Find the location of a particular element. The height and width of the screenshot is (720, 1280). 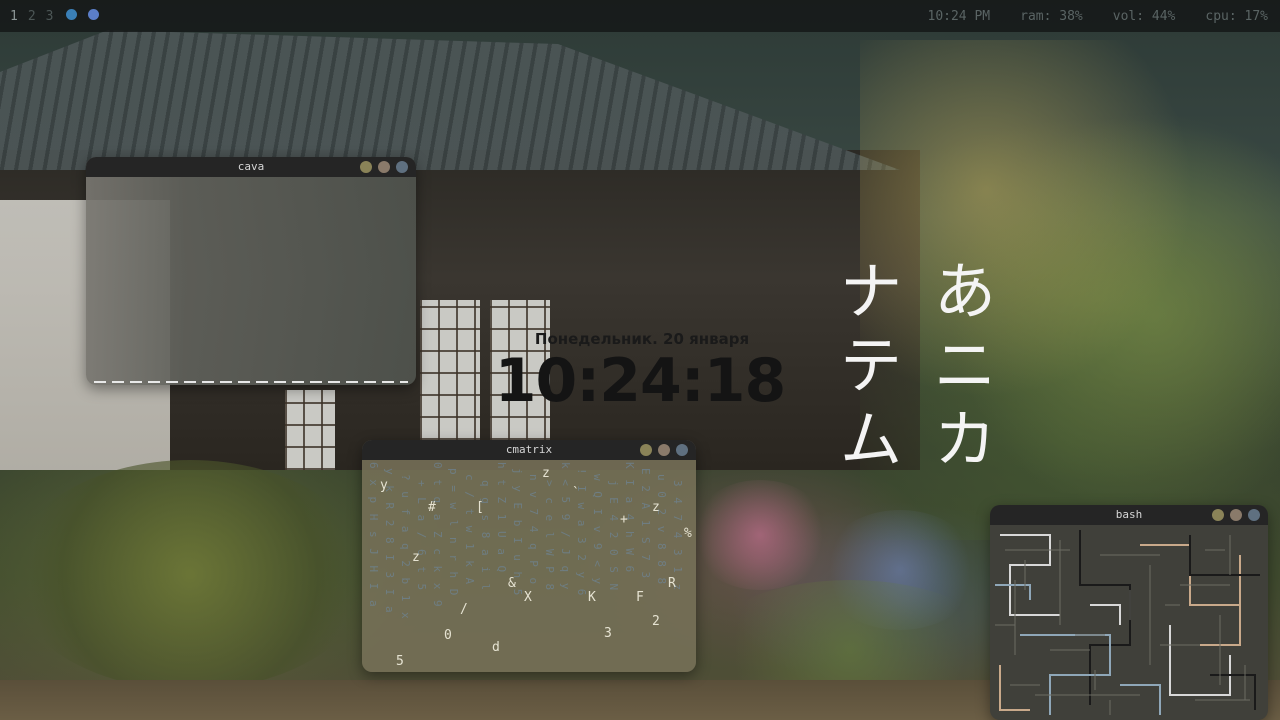

matrix-char: & is located at coordinates (512, 583).